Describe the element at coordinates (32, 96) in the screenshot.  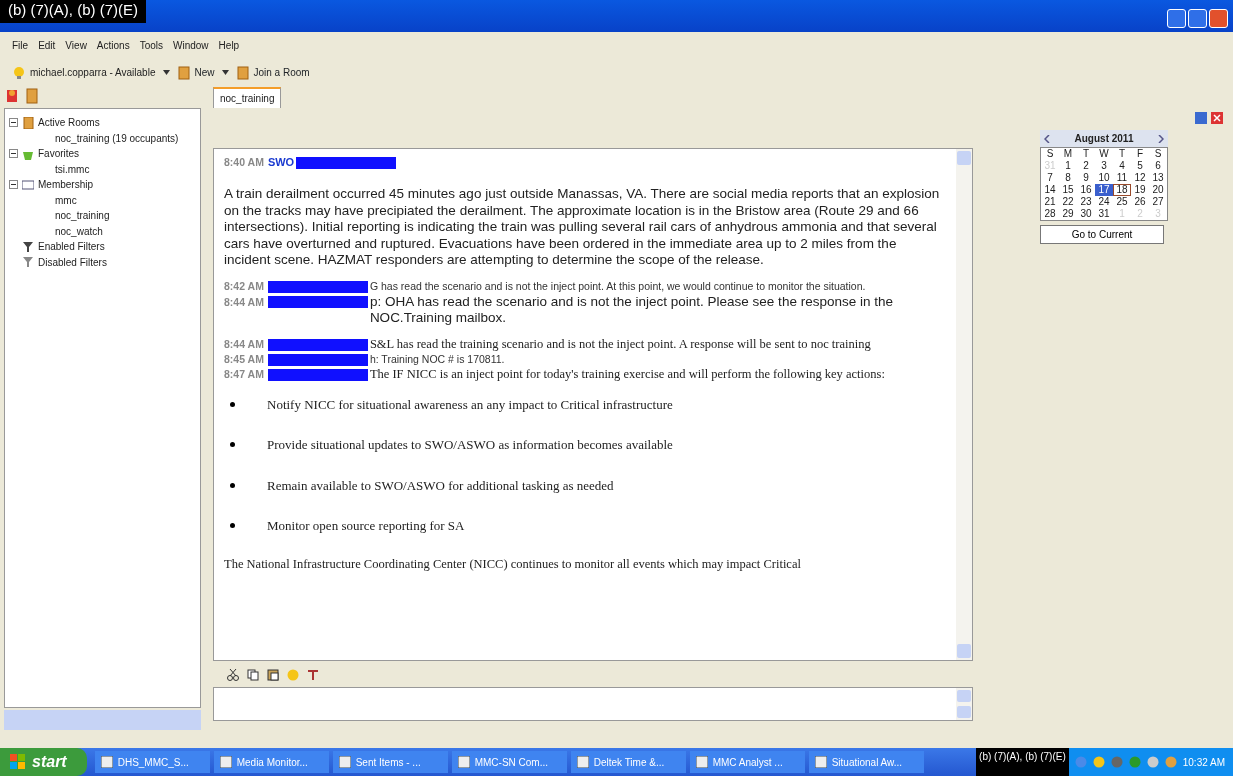
I see `room-icon` at that location.